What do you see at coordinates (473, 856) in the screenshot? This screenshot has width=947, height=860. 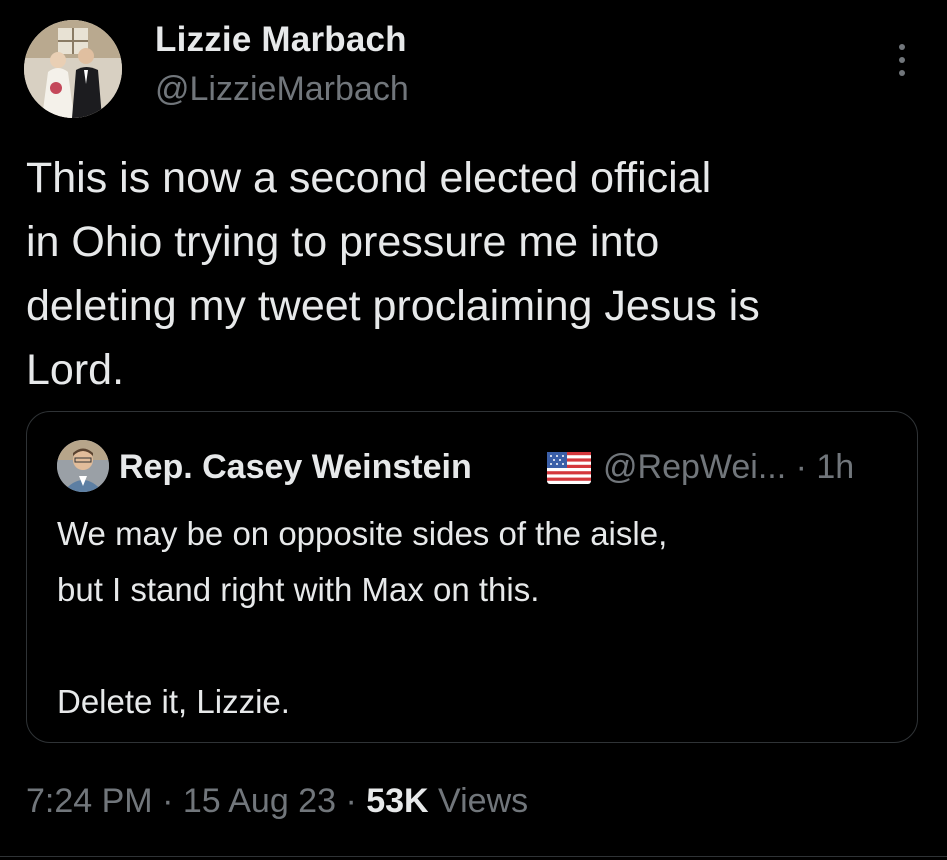 I see `divider` at bounding box center [473, 856].